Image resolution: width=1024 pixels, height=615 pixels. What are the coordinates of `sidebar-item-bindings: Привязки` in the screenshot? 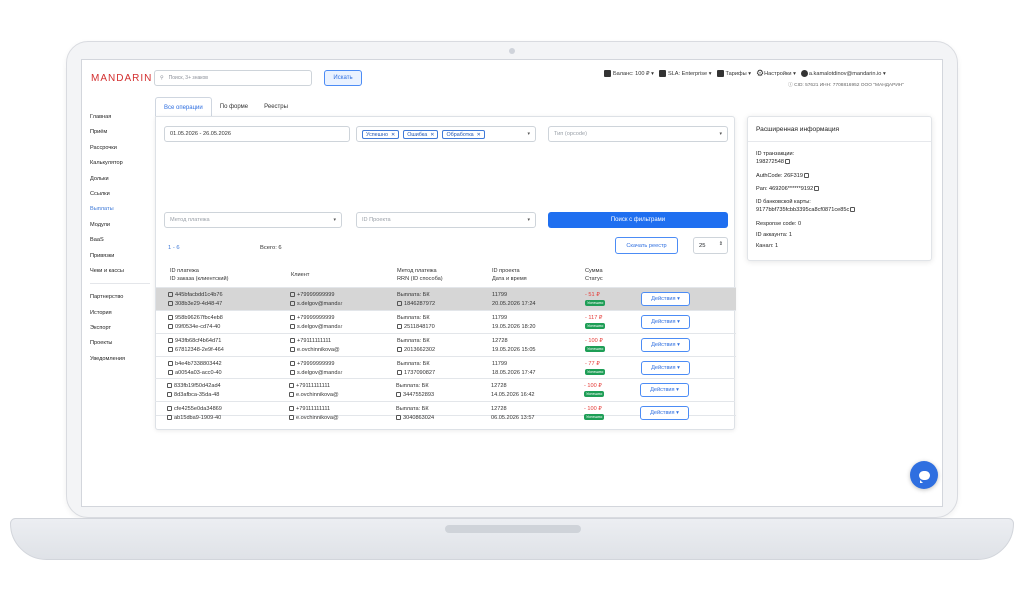 It's located at (121, 256).